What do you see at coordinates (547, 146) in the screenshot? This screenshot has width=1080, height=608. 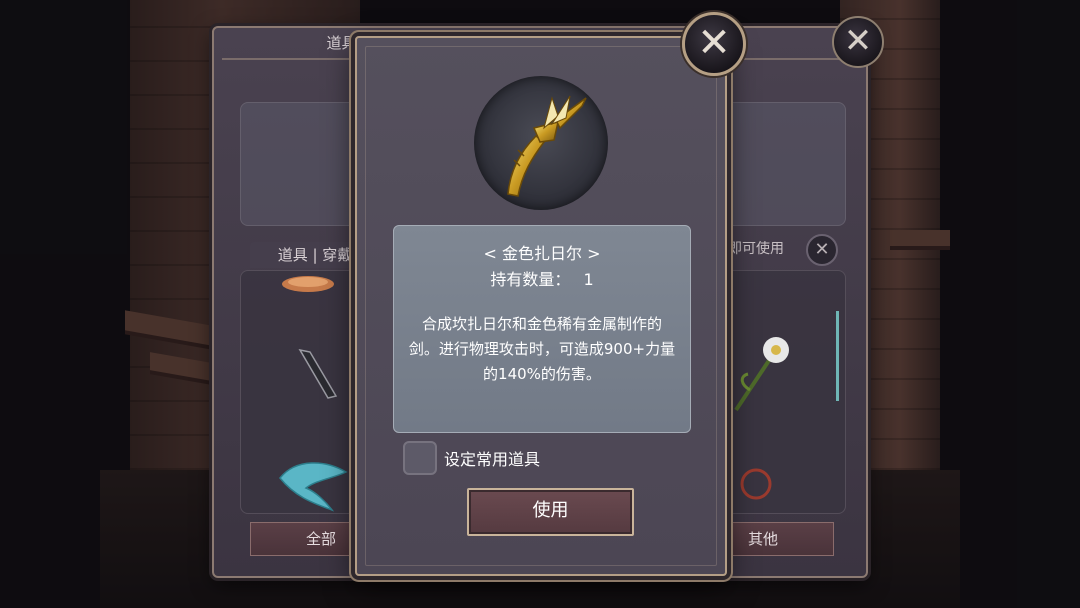 I see `gold-sword-icon` at bounding box center [547, 146].